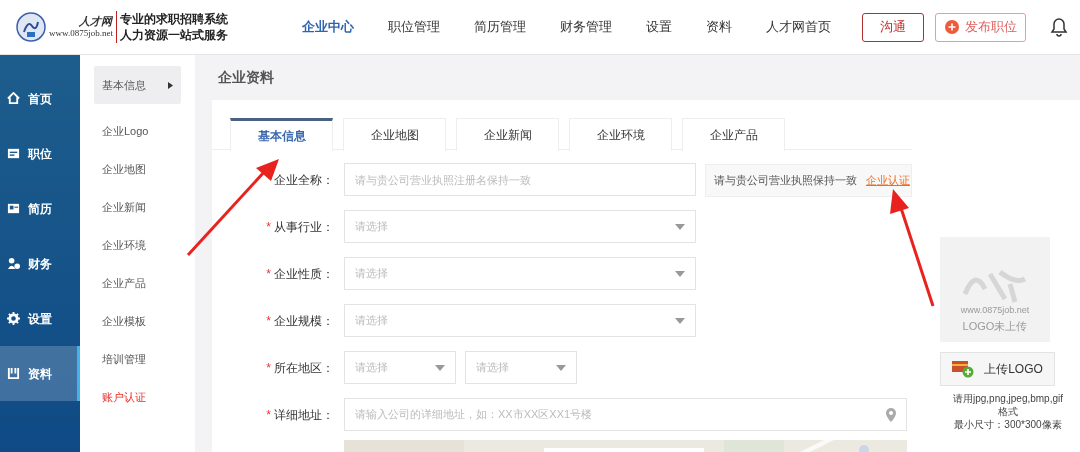 Image resolution: width=1080 pixels, height=452 pixels. Describe the element at coordinates (980, 27) in the screenshot. I see `publish-job-button: 发布职位` at that location.